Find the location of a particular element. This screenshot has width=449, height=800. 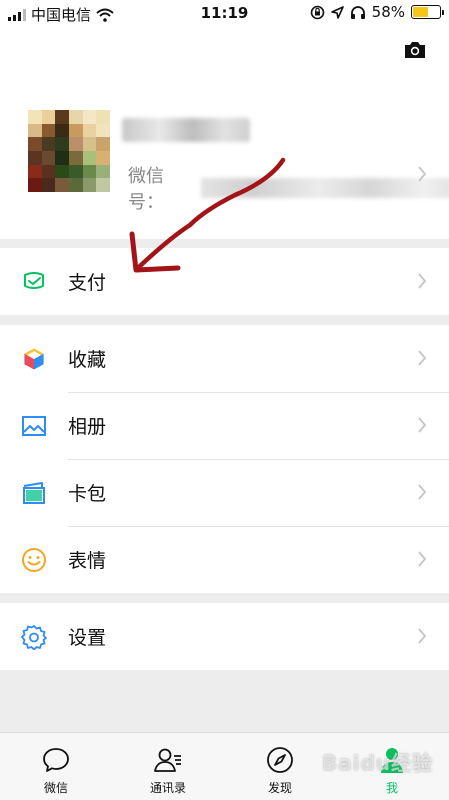

image-icon is located at coordinates (34, 426).